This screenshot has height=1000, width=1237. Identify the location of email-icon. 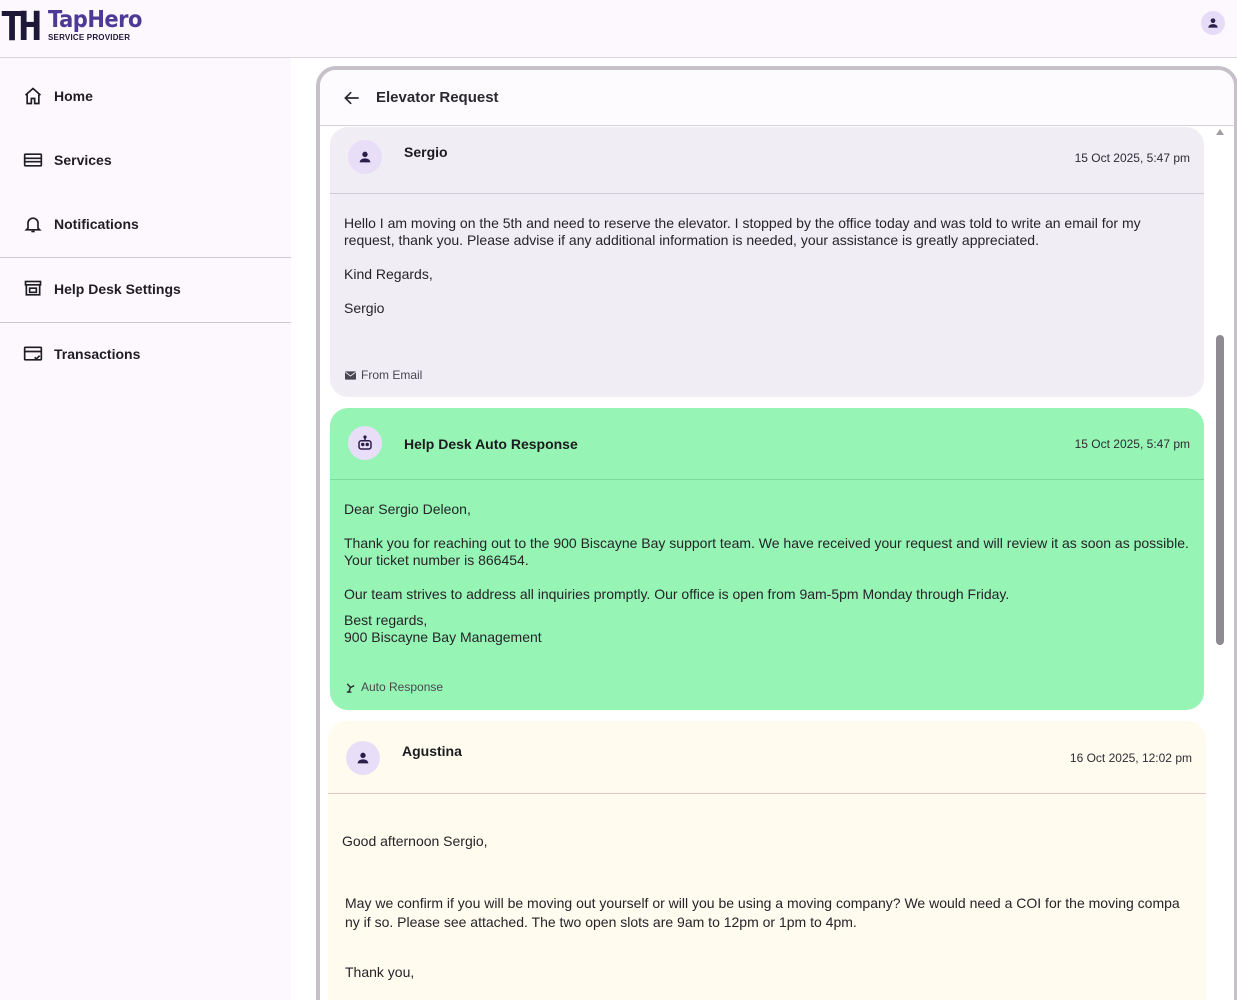
(350, 375).